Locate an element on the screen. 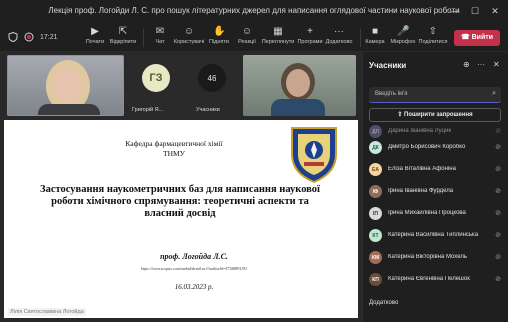 The width and height of the screenshot is (508, 322). recording-icon is located at coordinates (29, 37).